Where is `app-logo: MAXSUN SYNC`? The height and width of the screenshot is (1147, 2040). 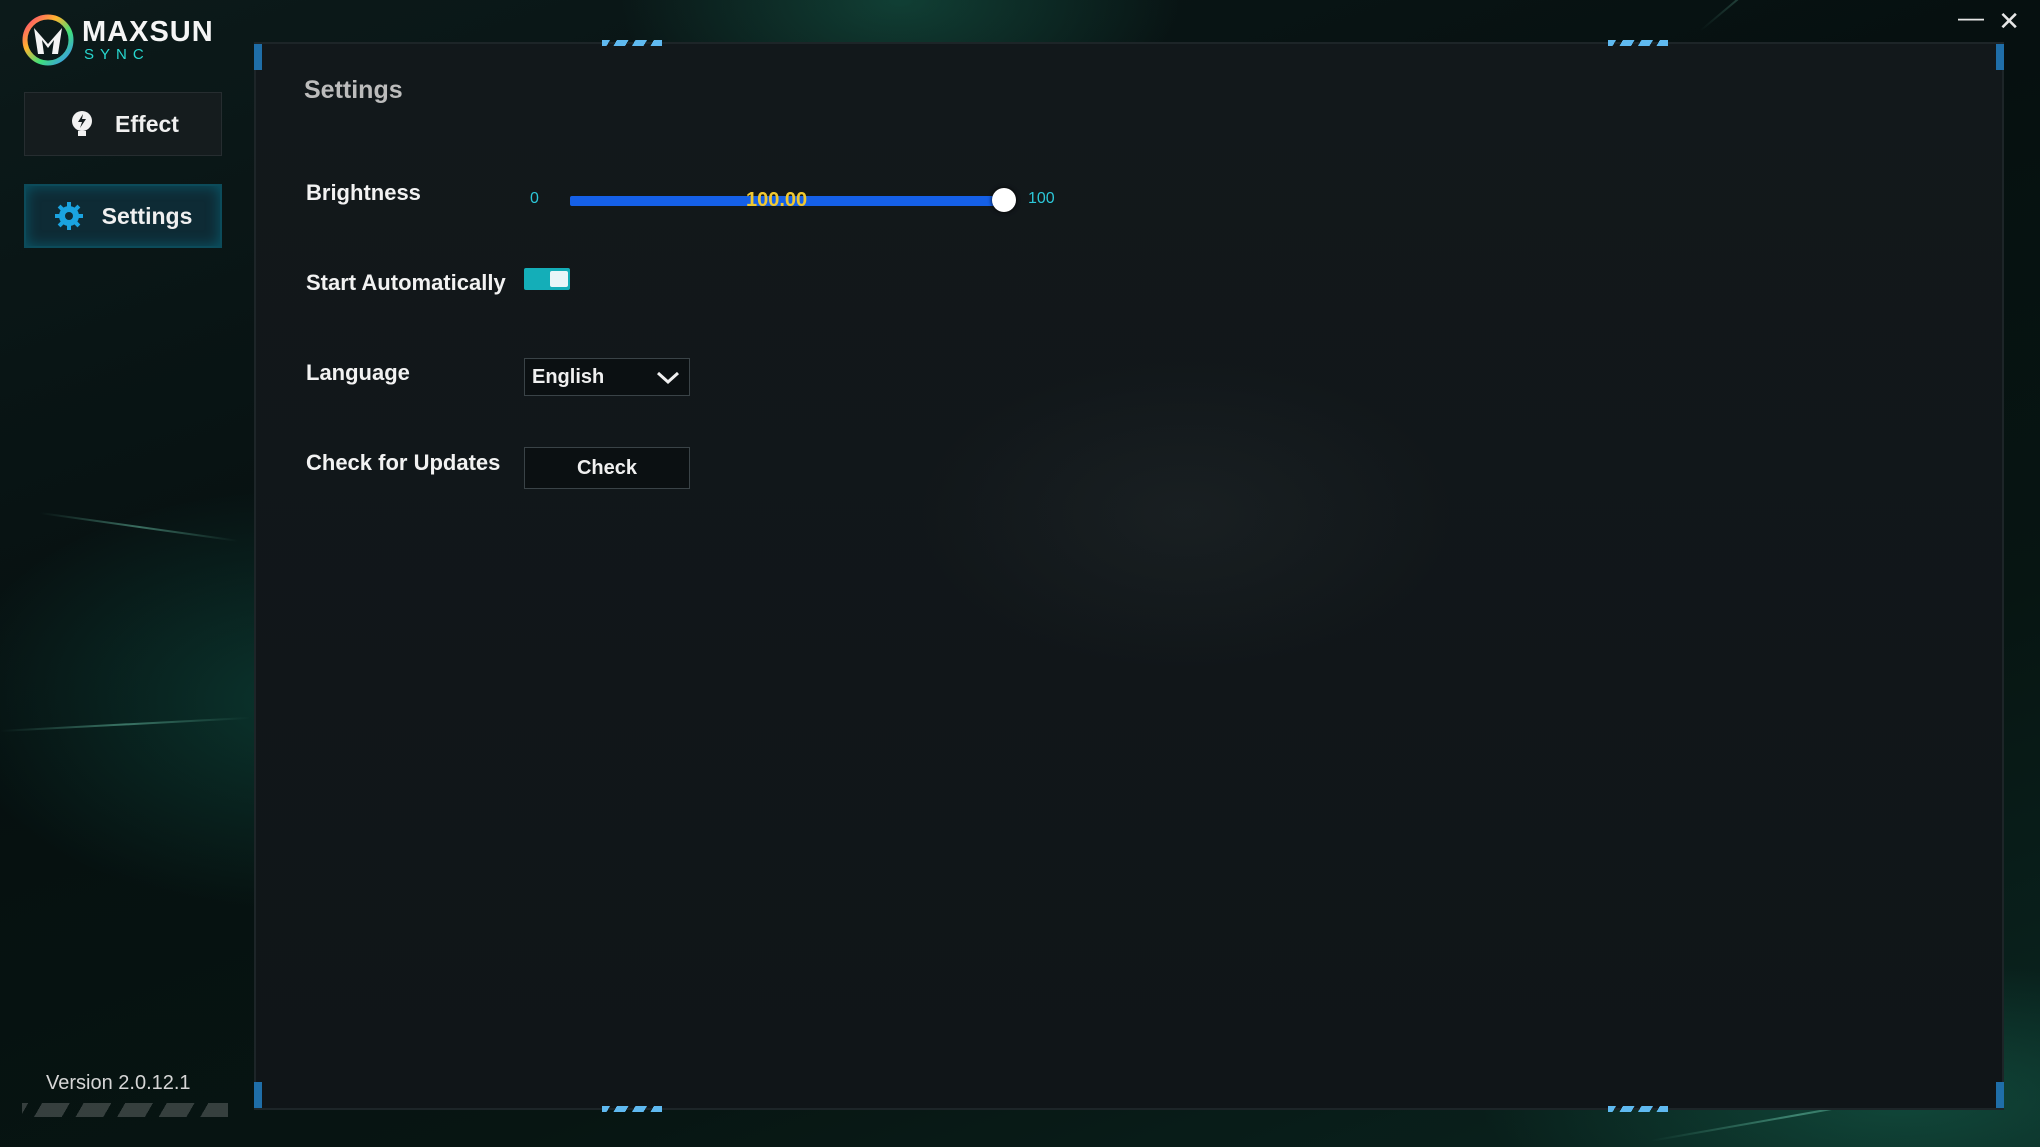
app-logo: MAXSUN SYNC is located at coordinates (127, 40).